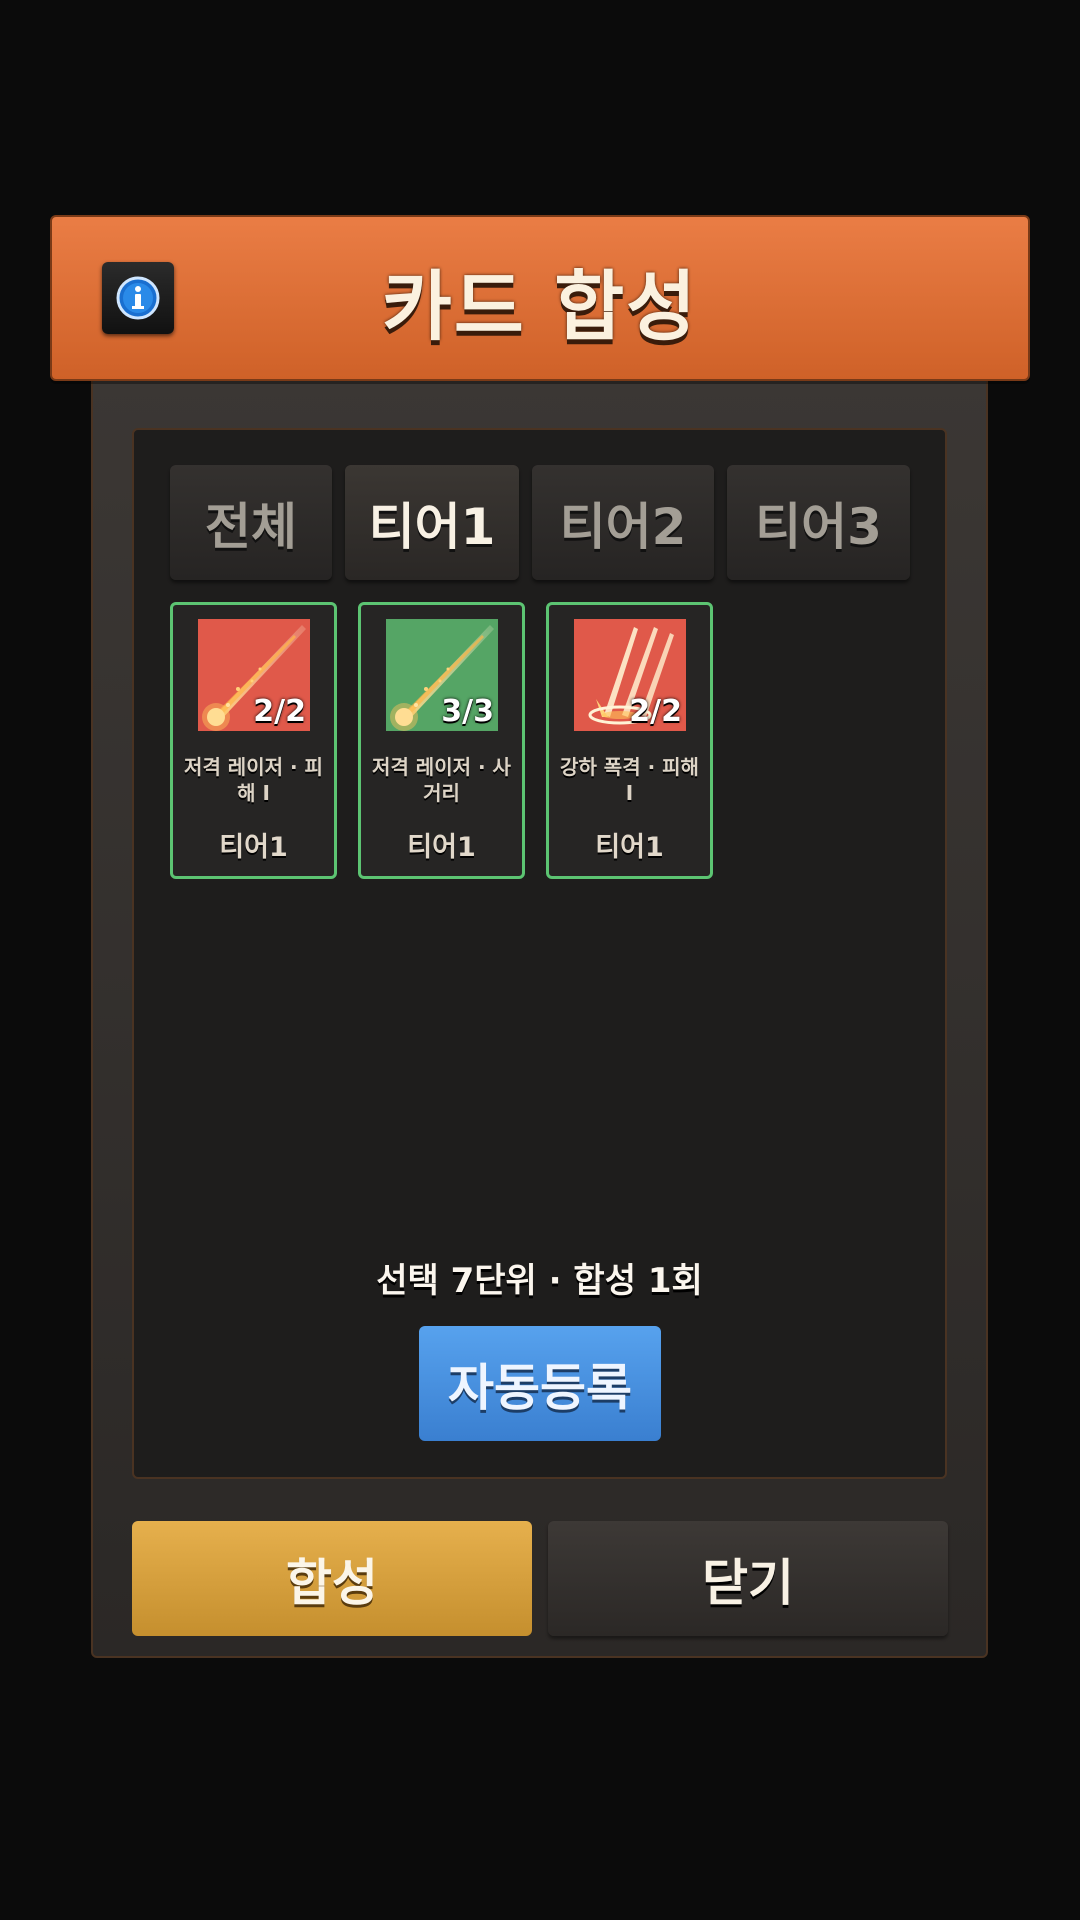 The width and height of the screenshot is (1080, 1920). Describe the element at coordinates (748, 1578) in the screenshot. I see `close-button: 닫기` at that location.